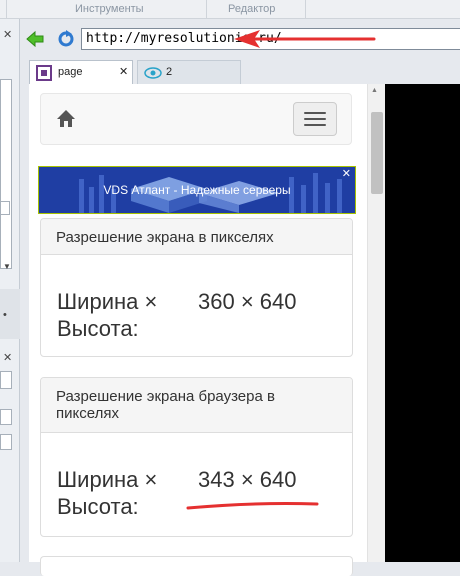 This screenshot has width=460, height=576. I want to click on hamburger-menu-button, so click(315, 119).